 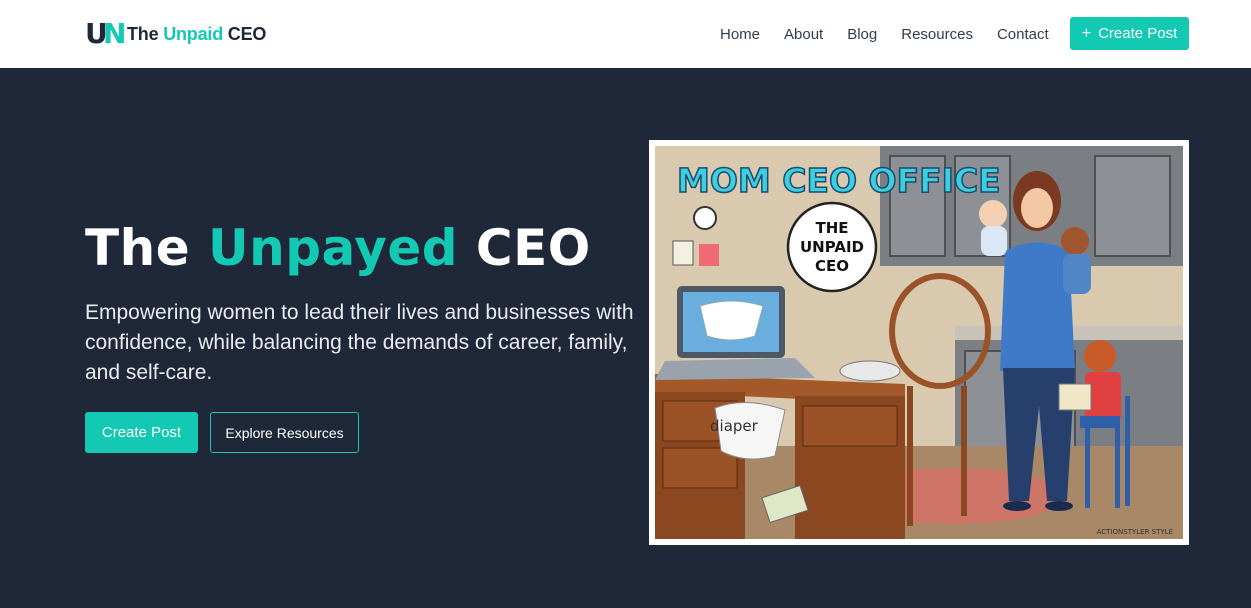 I want to click on nav-home: Home, so click(x=740, y=34).